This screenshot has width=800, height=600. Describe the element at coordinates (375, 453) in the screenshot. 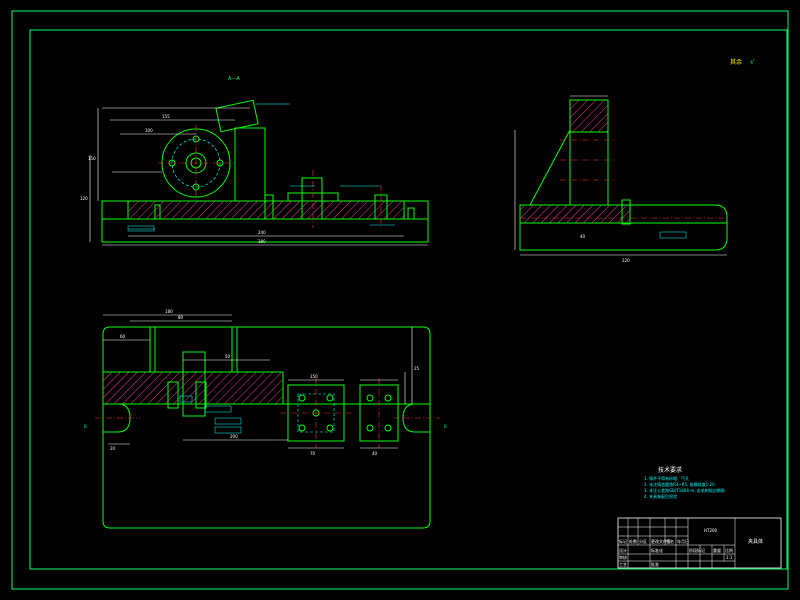

I see `dim-top-7: 40` at that location.